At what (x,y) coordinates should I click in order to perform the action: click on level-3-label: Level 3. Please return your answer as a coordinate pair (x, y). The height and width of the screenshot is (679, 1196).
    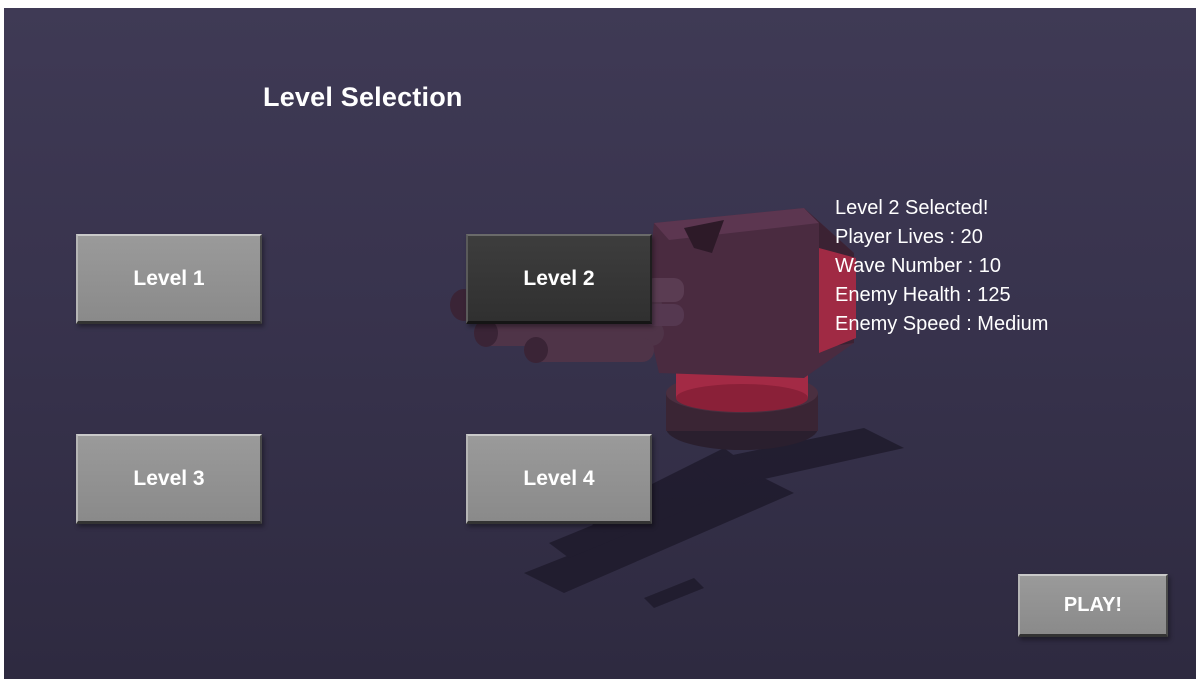
    Looking at the image, I should click on (169, 478).